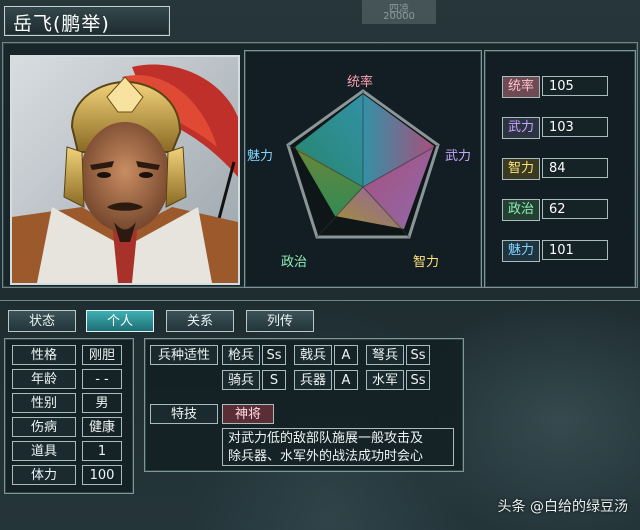  What do you see at coordinates (521, 87) in the screenshot?
I see `stat-label-command: 统率` at bounding box center [521, 87].